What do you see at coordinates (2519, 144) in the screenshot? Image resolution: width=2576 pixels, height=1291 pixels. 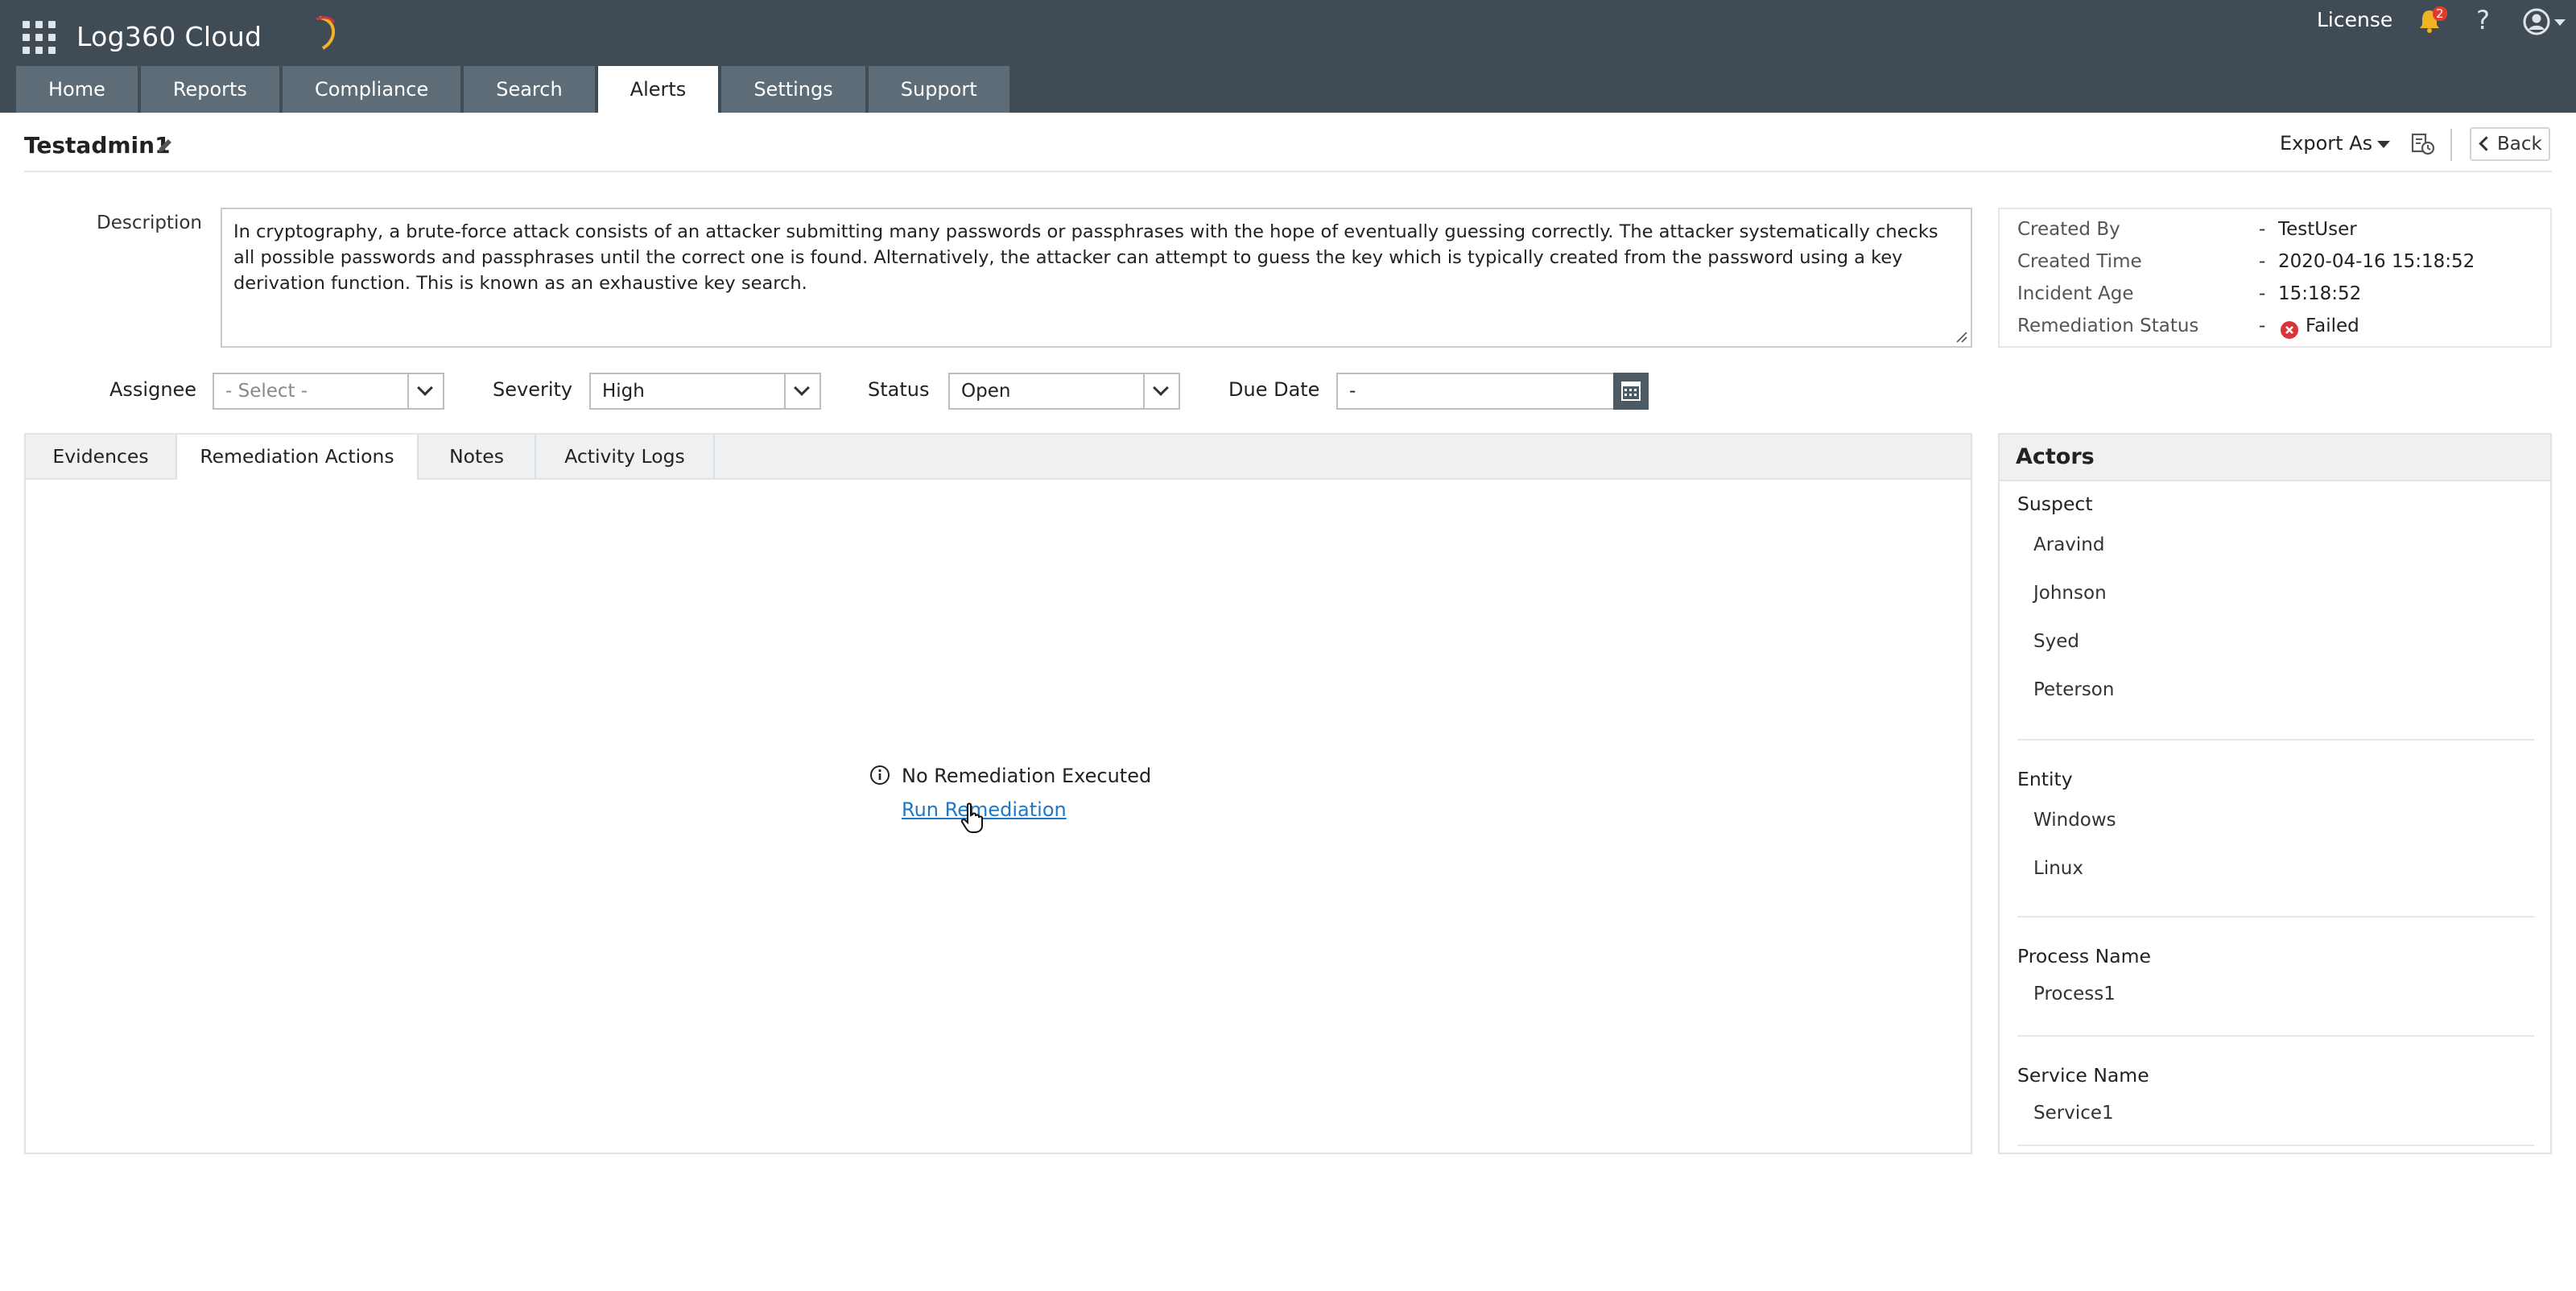 I see `back-label: Back` at bounding box center [2519, 144].